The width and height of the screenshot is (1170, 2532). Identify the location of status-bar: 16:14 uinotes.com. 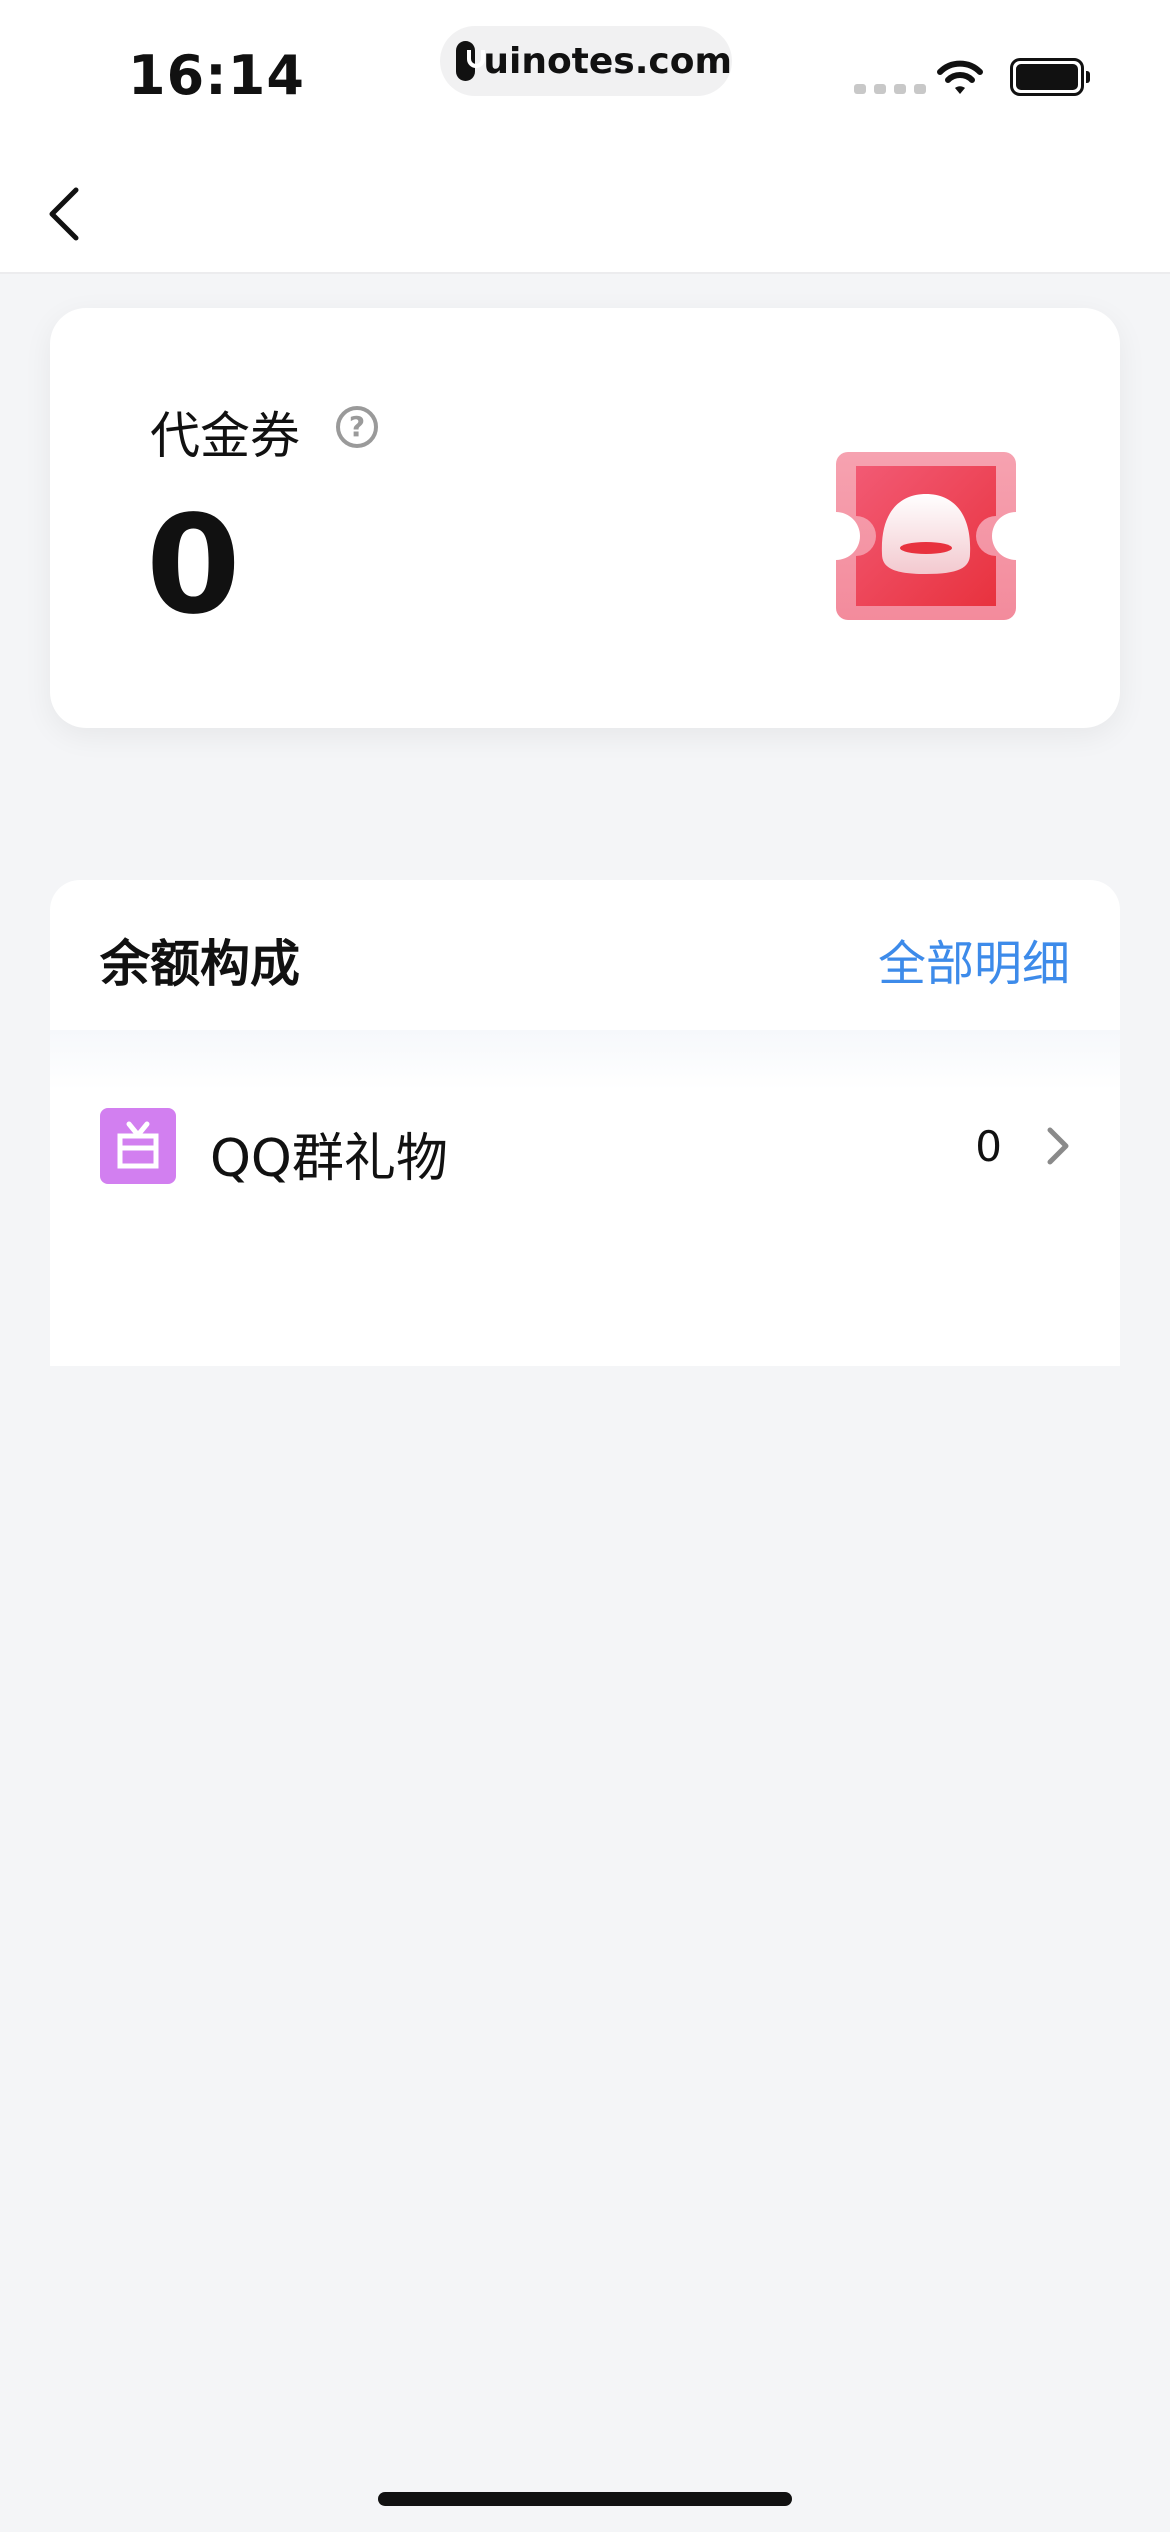
(585, 75).